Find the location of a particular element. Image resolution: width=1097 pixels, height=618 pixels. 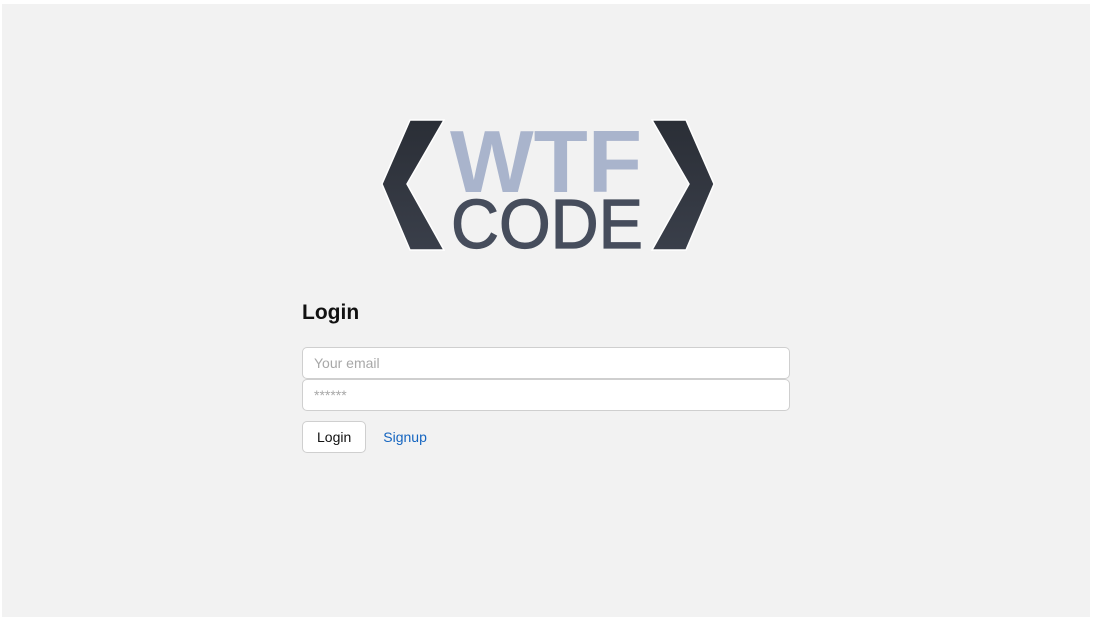

left-bracket-icon is located at coordinates (413, 185).